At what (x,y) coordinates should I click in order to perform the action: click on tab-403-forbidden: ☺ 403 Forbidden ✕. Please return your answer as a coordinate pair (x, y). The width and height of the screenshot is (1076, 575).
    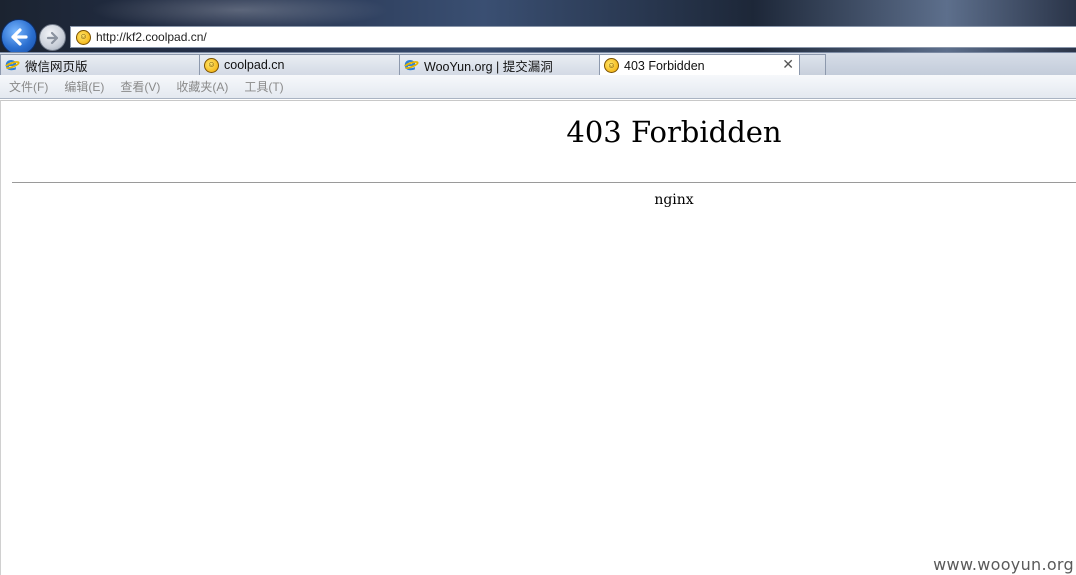
    Looking at the image, I should click on (699, 65).